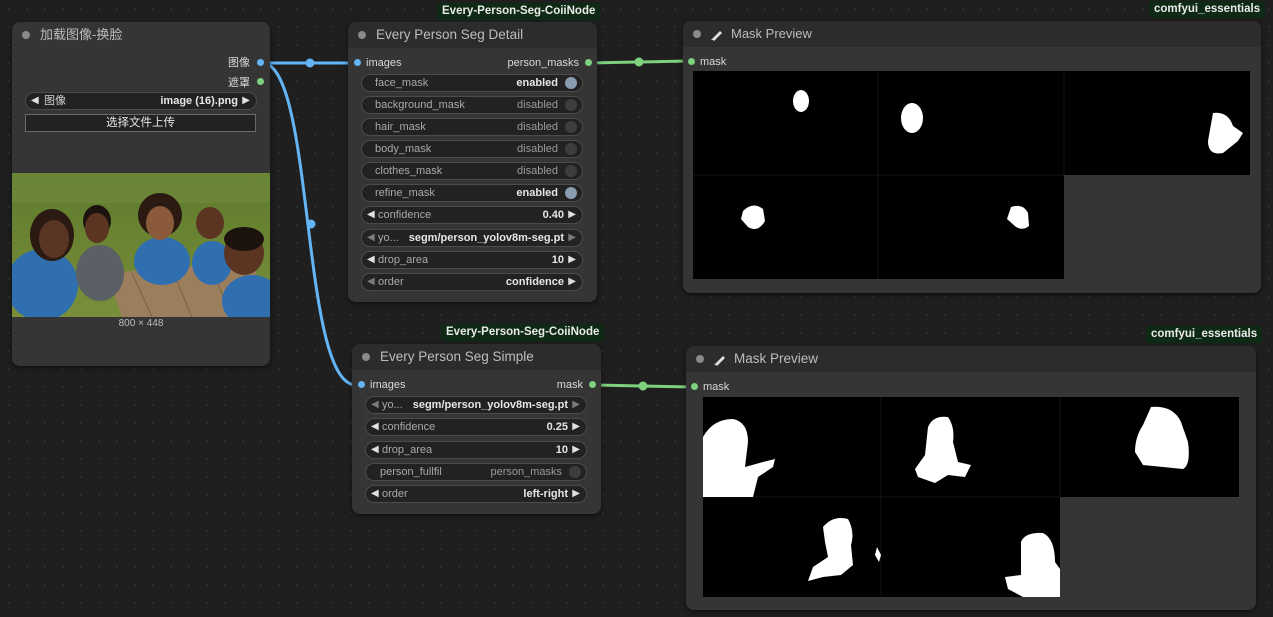 The width and height of the screenshot is (1273, 617). What do you see at coordinates (472, 105) in the screenshot?
I see `background-mask-toggle: background_mask disabled` at bounding box center [472, 105].